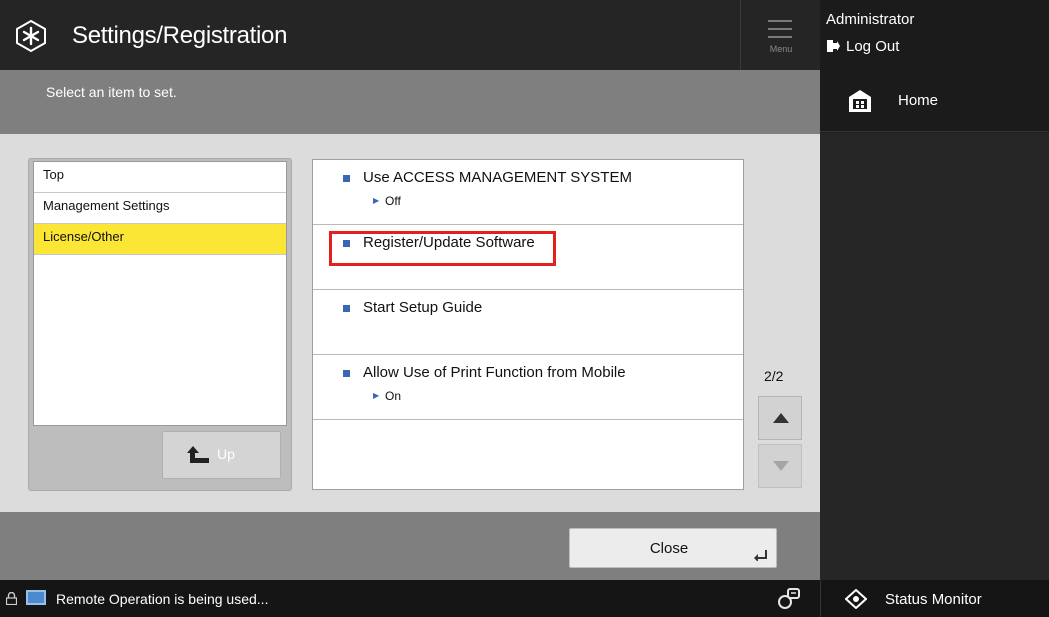 This screenshot has height=617, width=1049. I want to click on return-arrow-icon, so click(760, 555).